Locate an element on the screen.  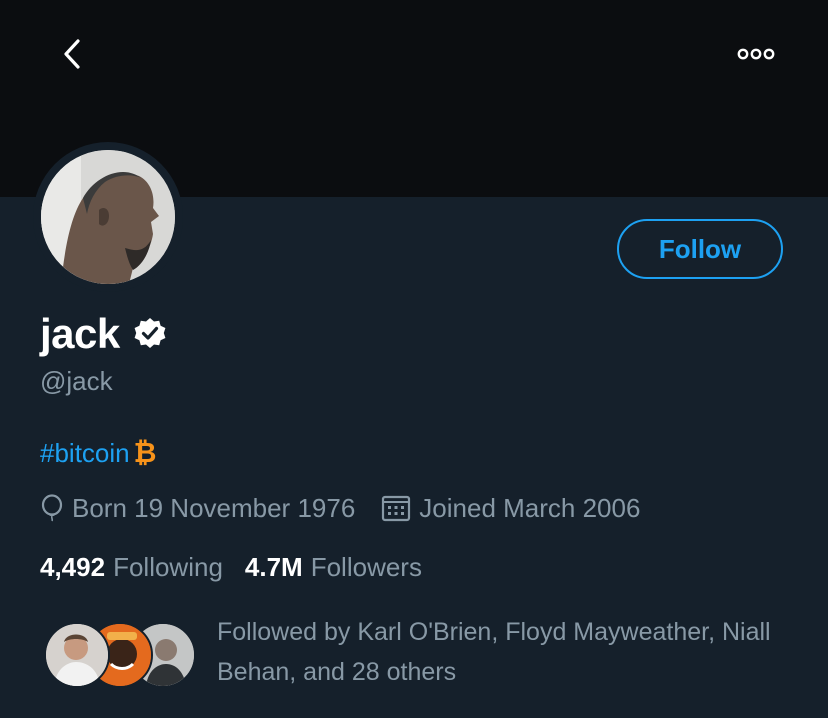
following-stat: 4,492 Following is located at coordinates (131, 567).